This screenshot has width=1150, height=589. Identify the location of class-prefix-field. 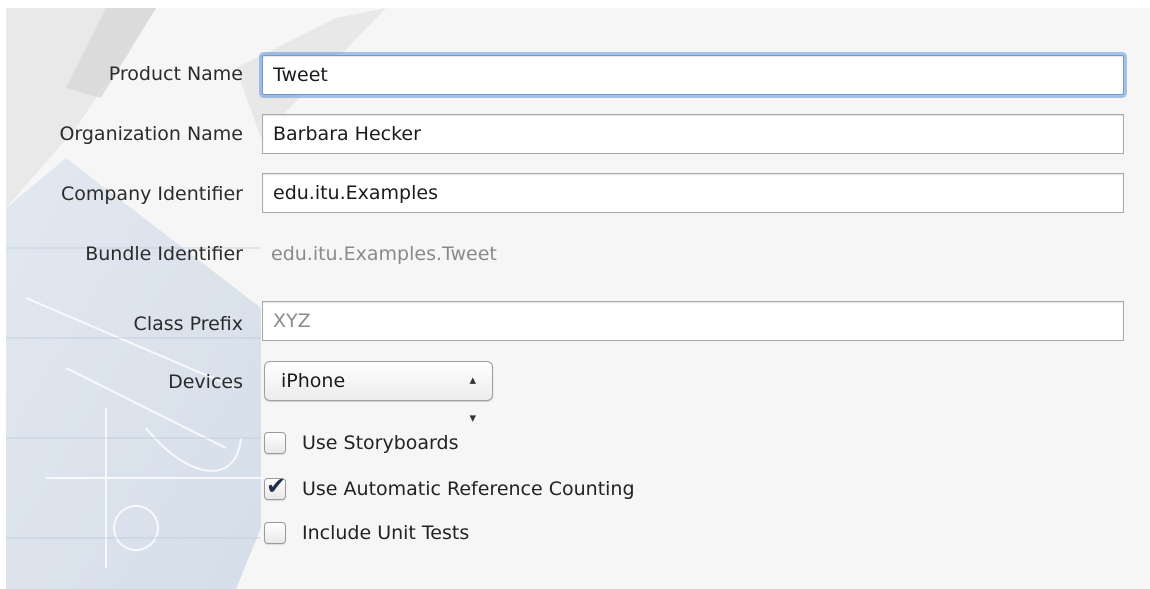
(693, 321).